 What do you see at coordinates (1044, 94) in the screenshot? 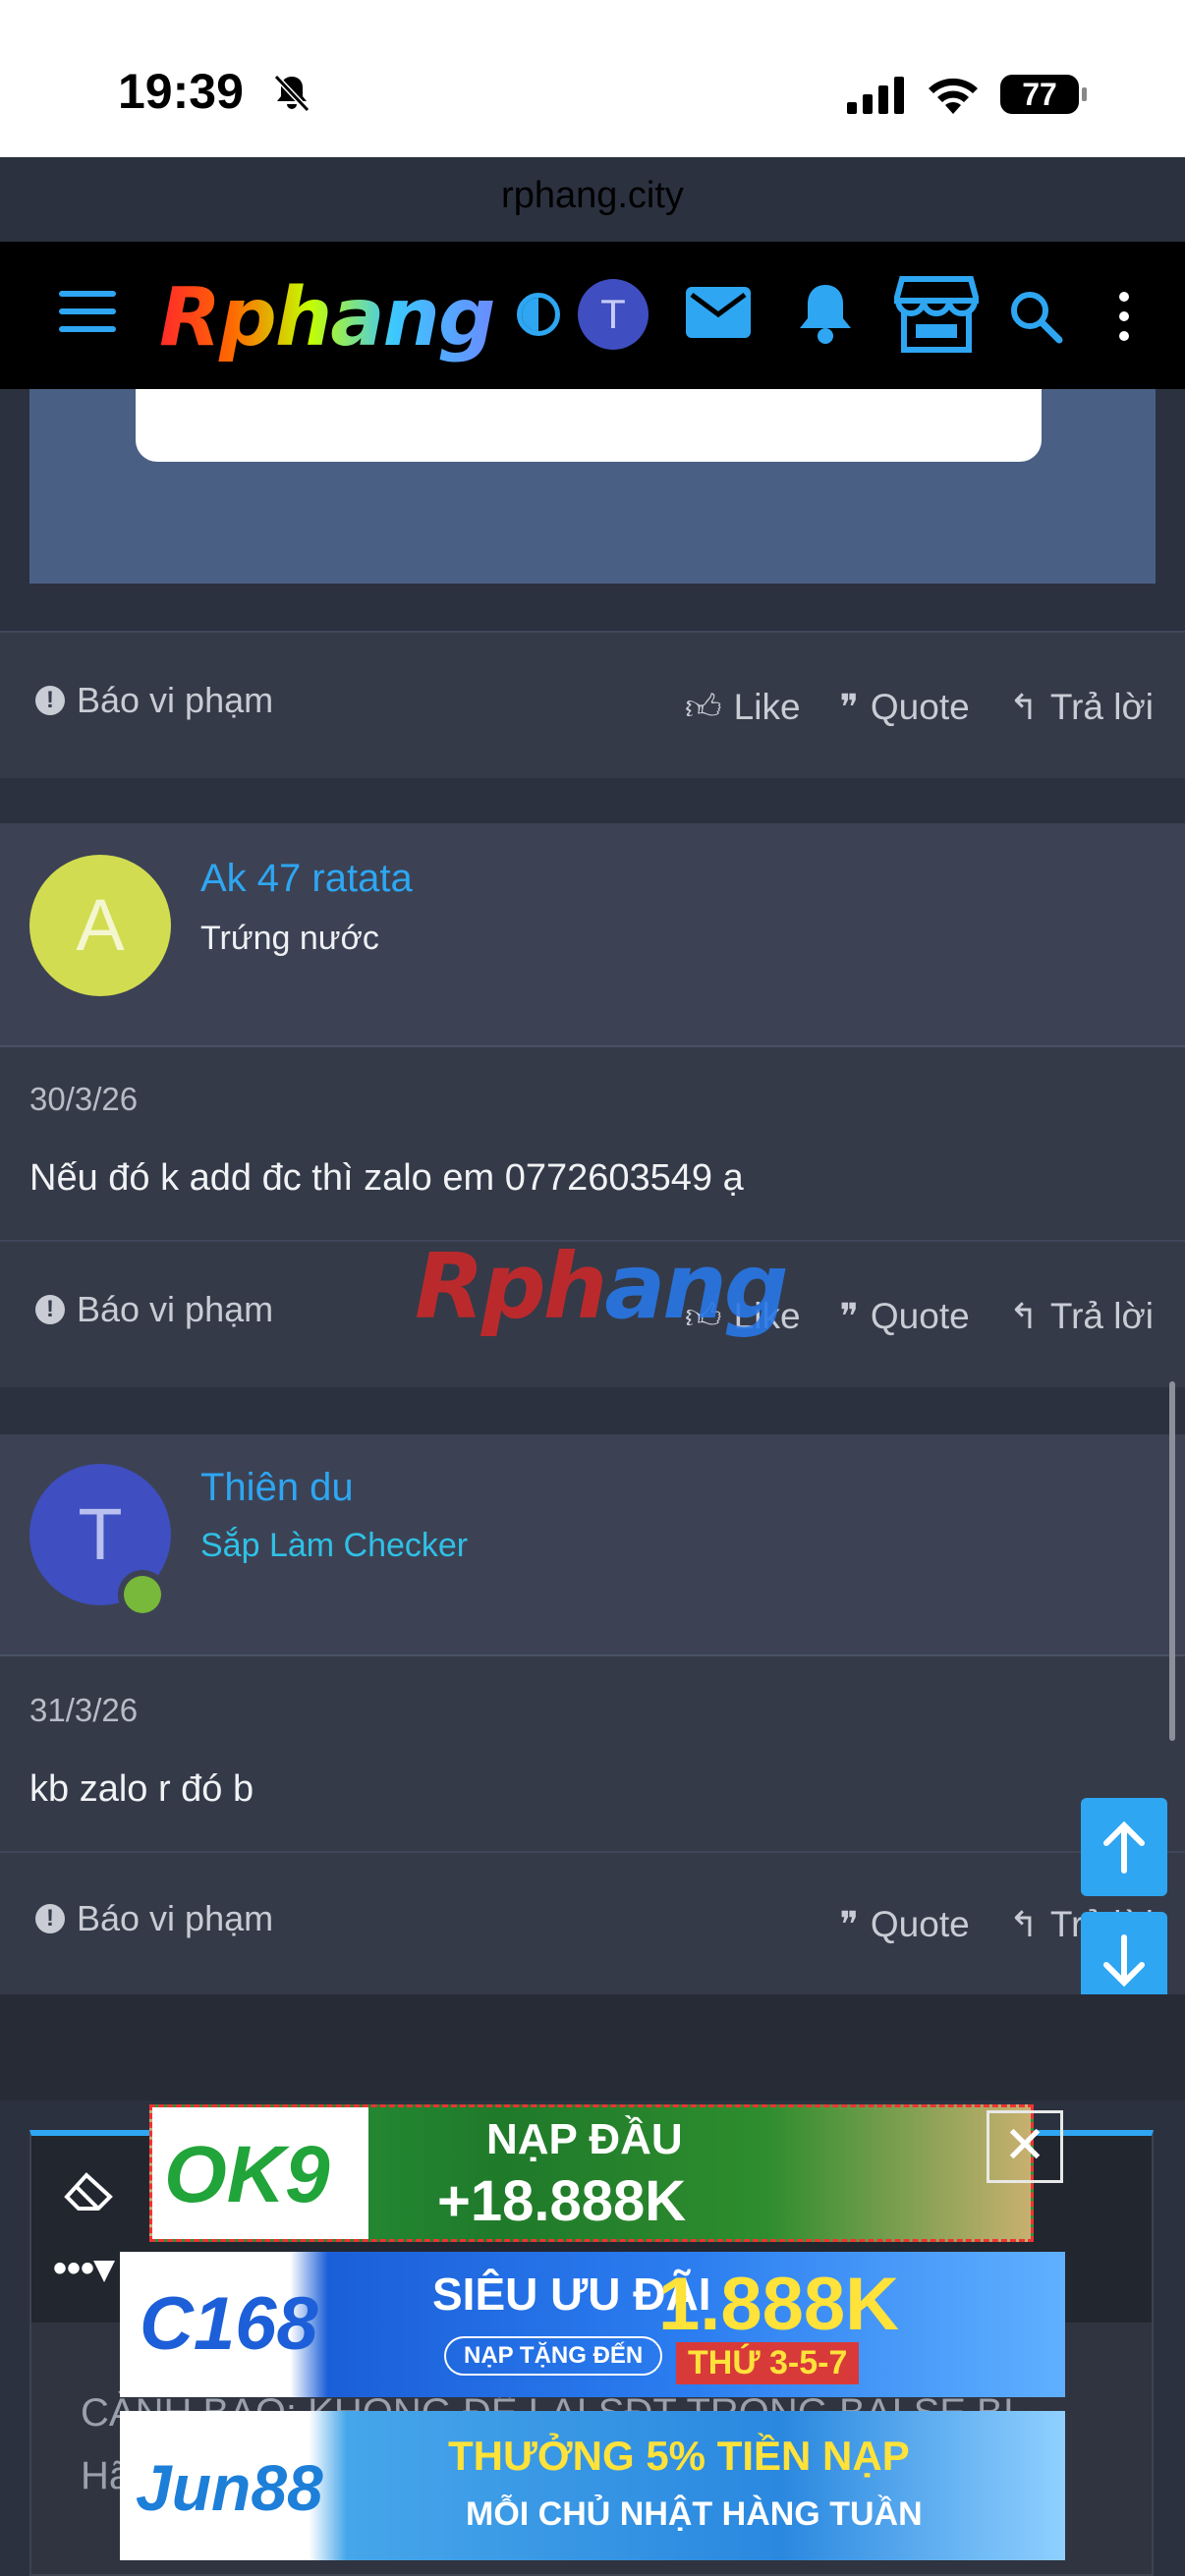
I see `battery-indicator: 77` at bounding box center [1044, 94].